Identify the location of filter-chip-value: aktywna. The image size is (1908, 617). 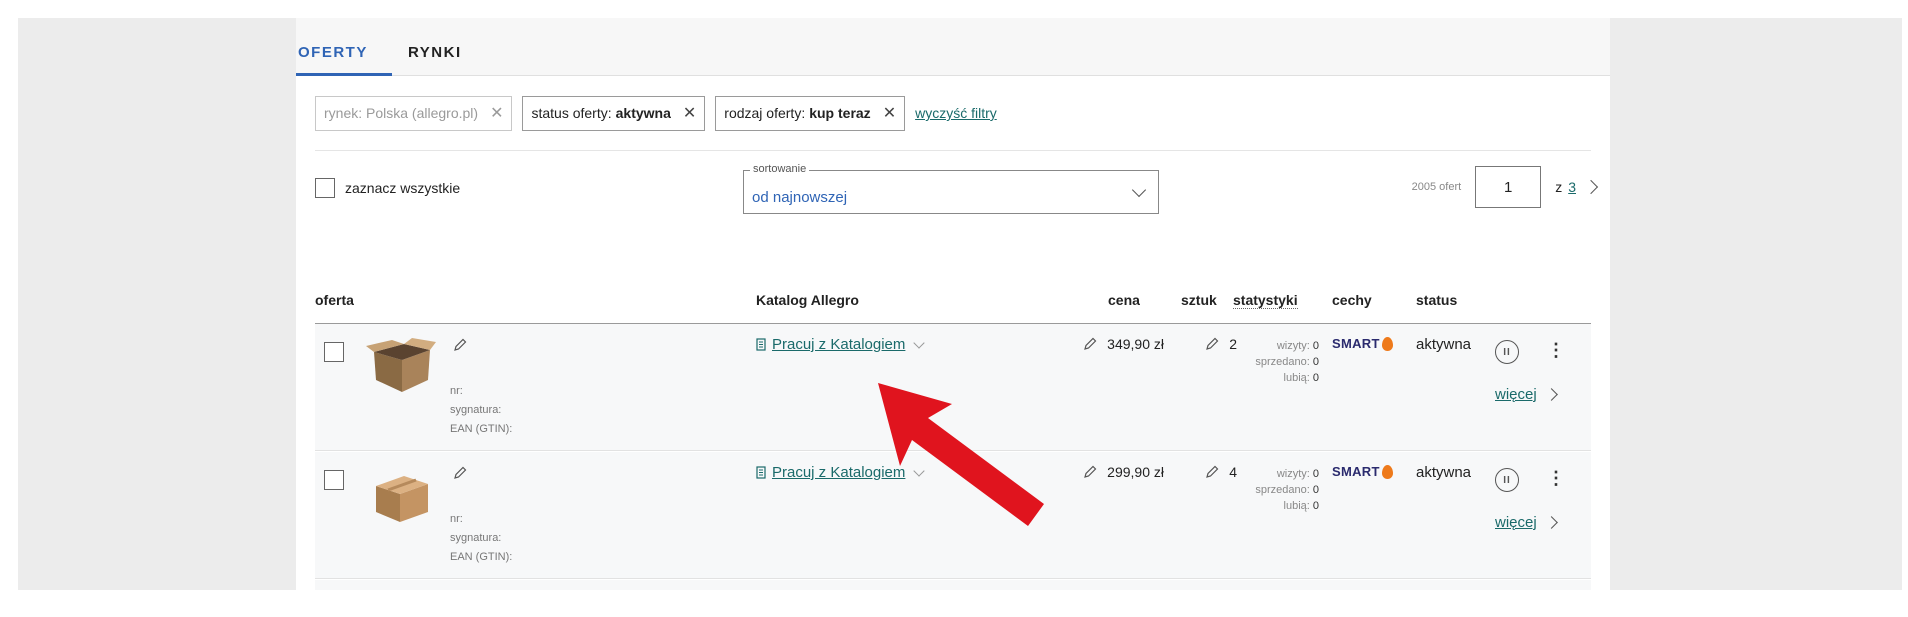
(643, 113).